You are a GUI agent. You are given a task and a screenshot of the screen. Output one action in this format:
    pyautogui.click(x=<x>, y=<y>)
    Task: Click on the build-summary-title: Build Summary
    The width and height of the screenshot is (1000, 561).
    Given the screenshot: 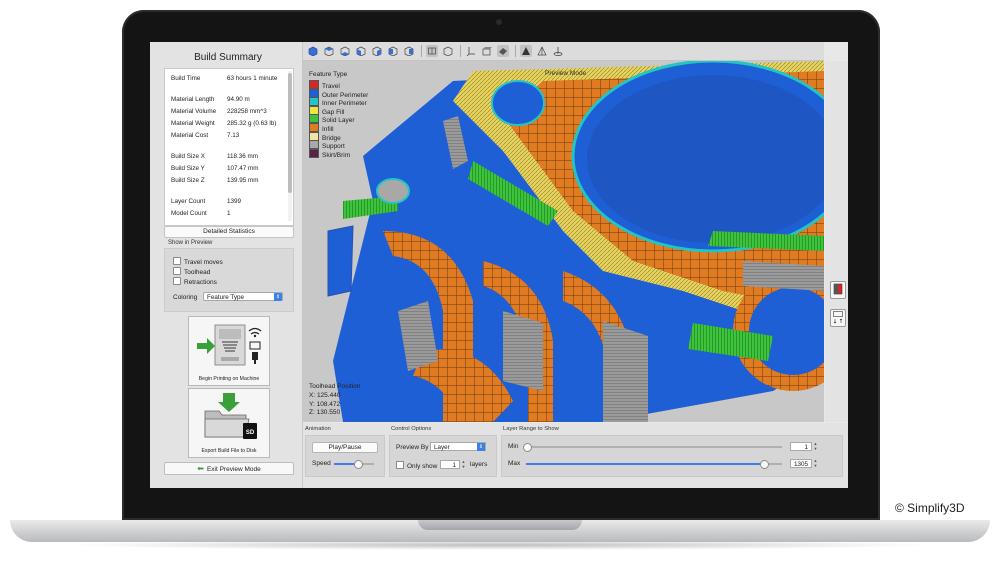 What is the action you would take?
    pyautogui.click(x=228, y=57)
    